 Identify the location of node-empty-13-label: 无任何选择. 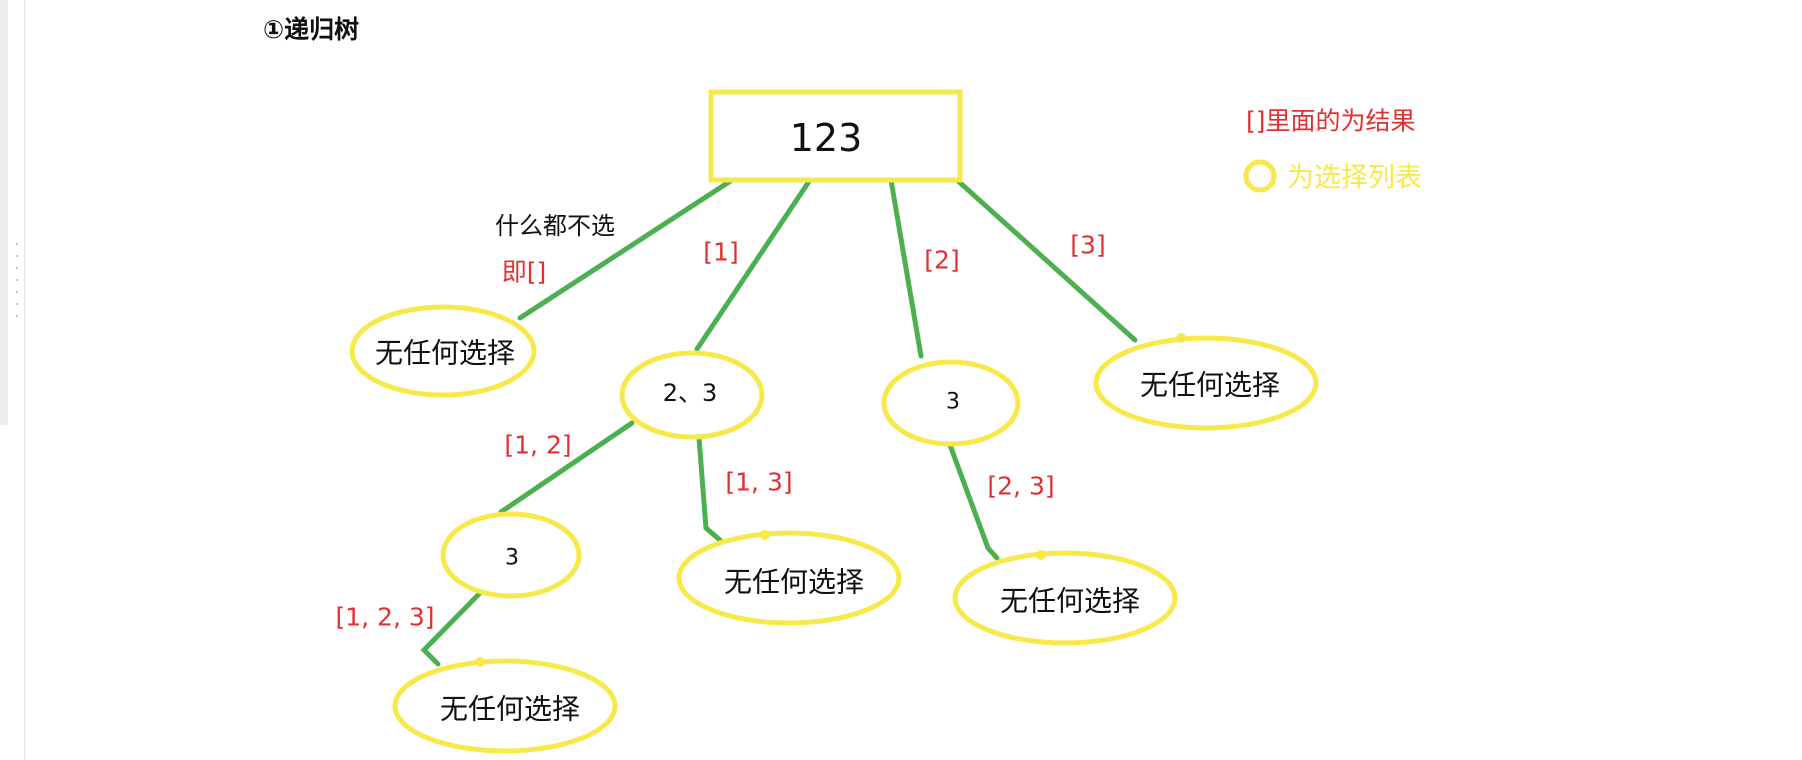
(794, 582).